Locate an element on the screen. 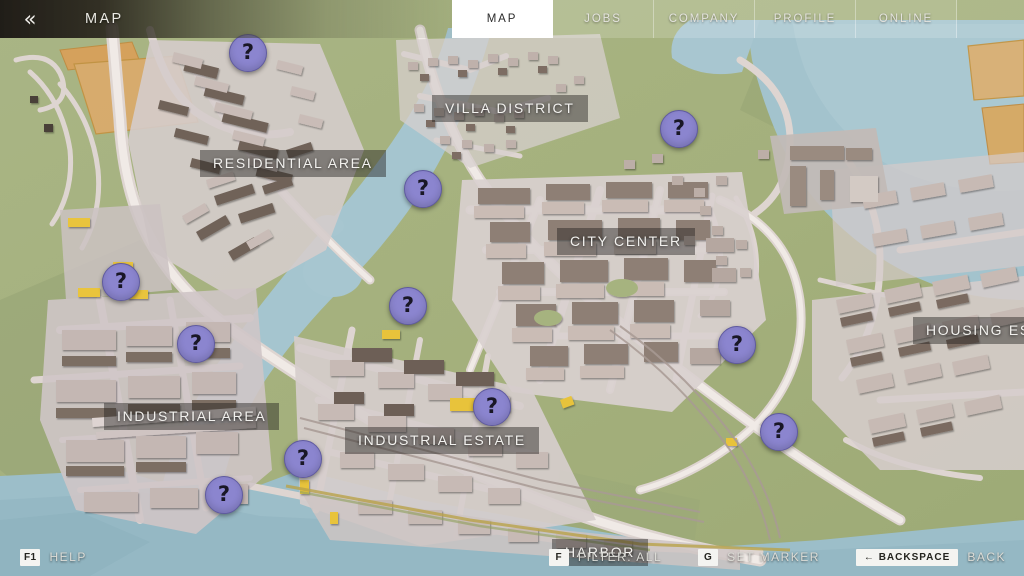  hint-label-set-marker: SET MARKER is located at coordinates (773, 557).